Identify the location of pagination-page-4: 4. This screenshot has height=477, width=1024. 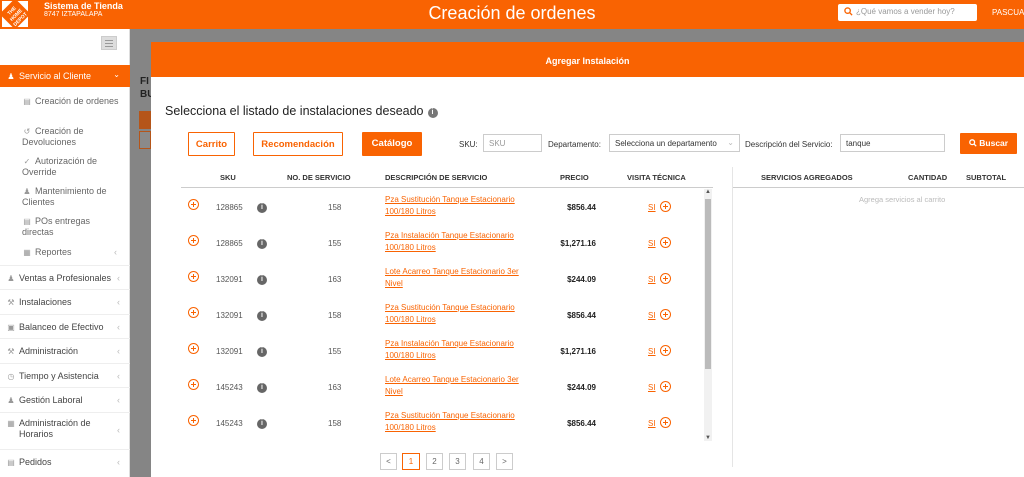
(481, 461).